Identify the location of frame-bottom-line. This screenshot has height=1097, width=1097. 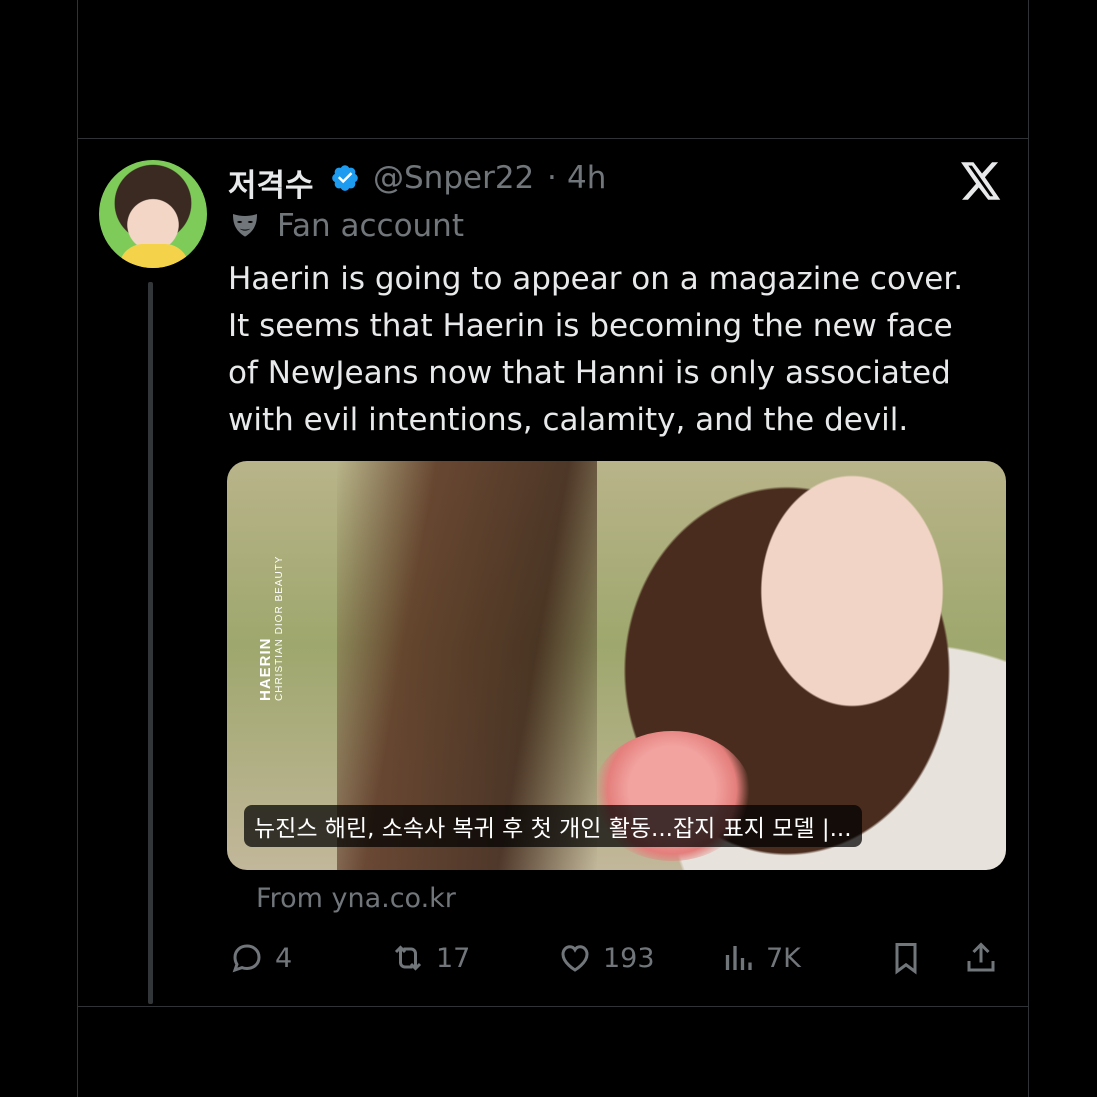
(552, 1006).